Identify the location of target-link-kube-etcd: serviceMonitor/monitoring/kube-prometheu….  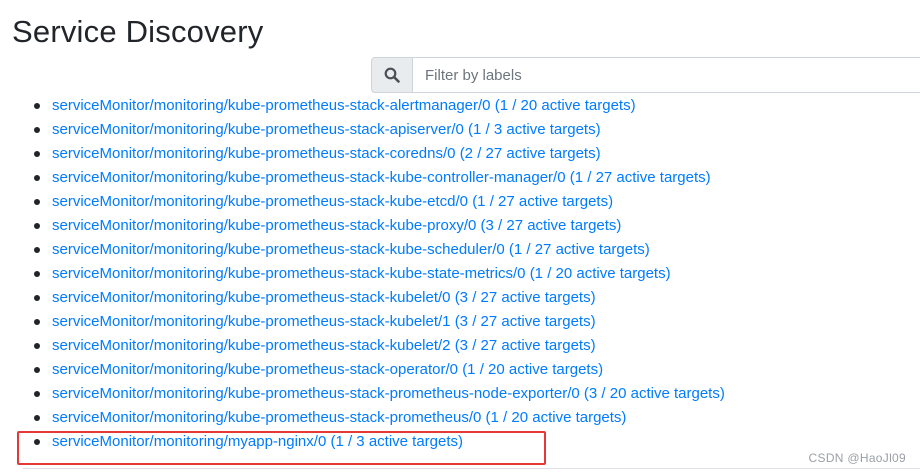
(332, 201).